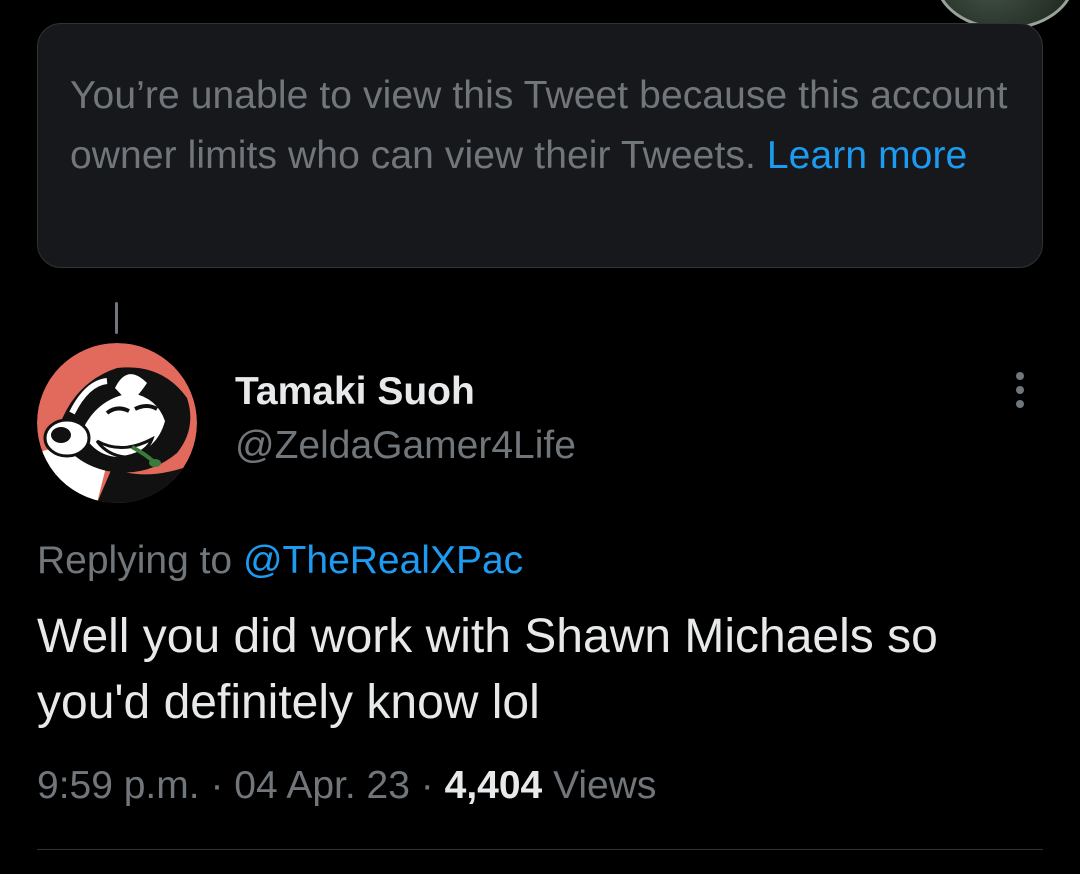  I want to click on divider, so click(540, 849).